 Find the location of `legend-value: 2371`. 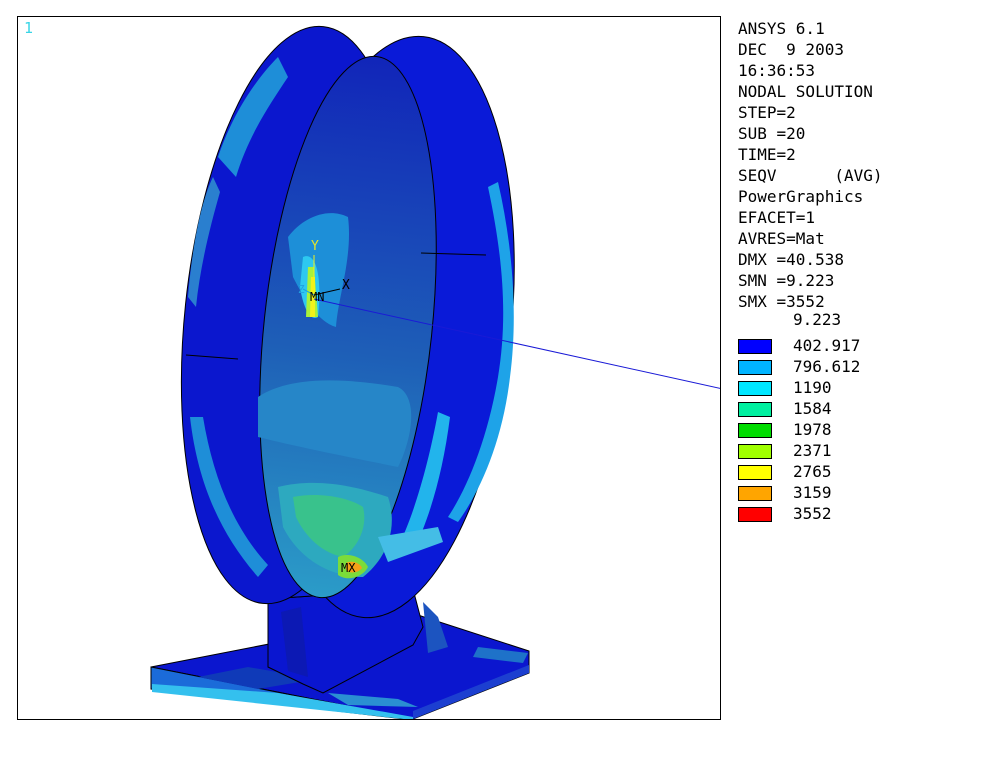

legend-value: 2371 is located at coordinates (812, 450).